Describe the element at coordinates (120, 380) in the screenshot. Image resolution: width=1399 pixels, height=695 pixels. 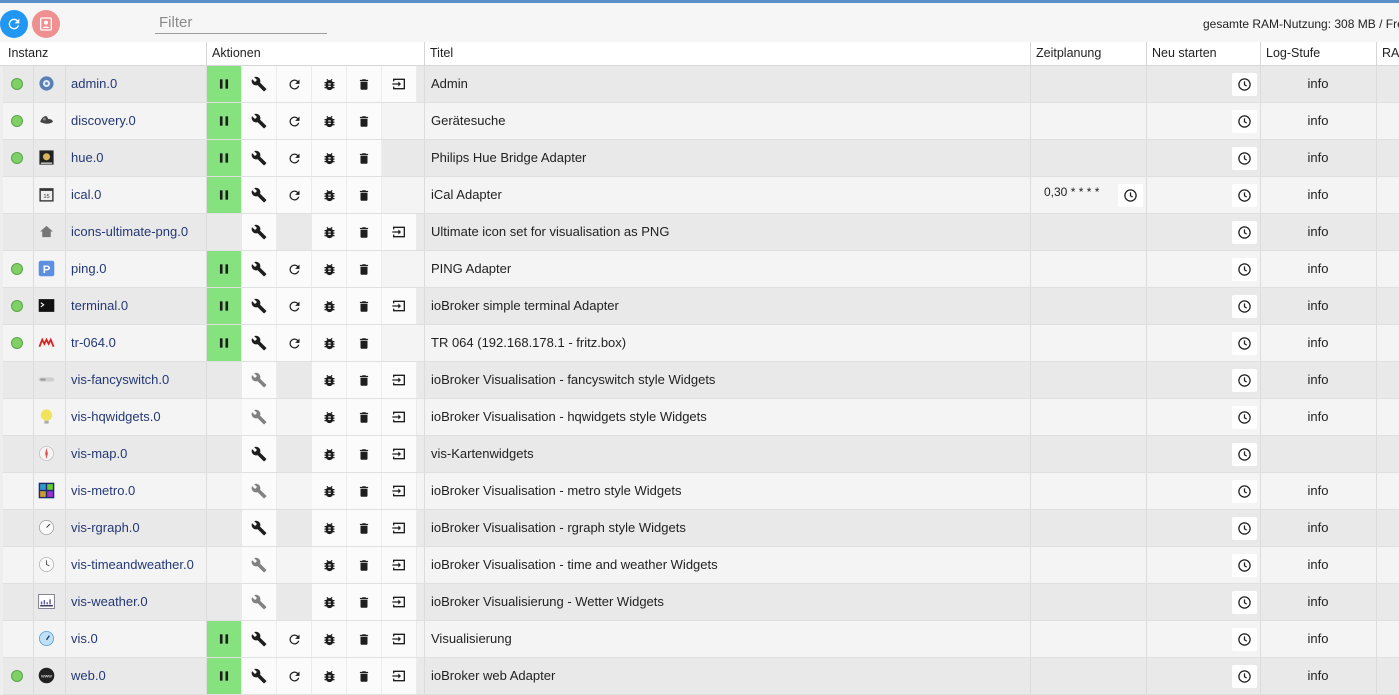
I see `instance-name: vis-fancyswitch.0` at that location.